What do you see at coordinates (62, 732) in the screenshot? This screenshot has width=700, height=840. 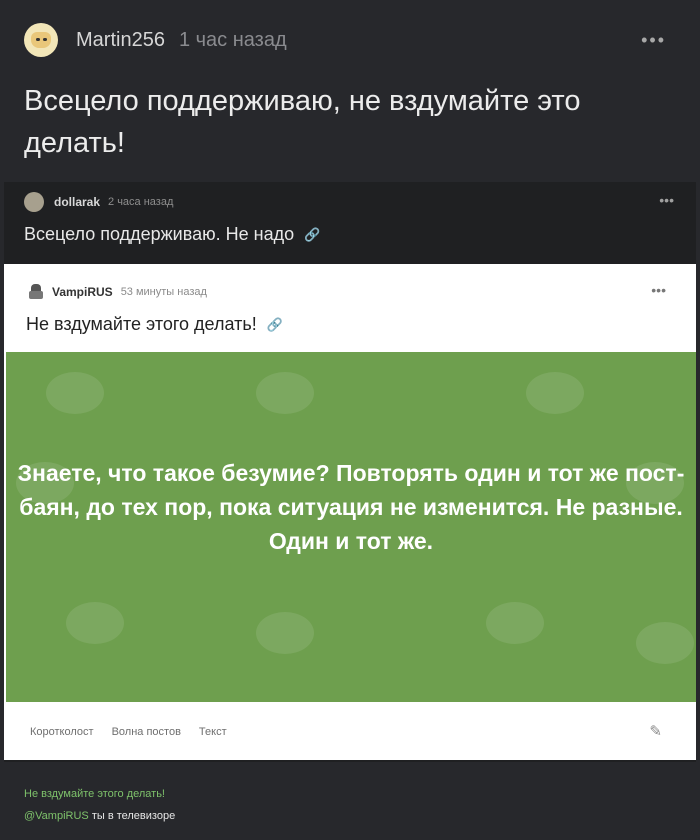 I see `tag: Коротколост` at bounding box center [62, 732].